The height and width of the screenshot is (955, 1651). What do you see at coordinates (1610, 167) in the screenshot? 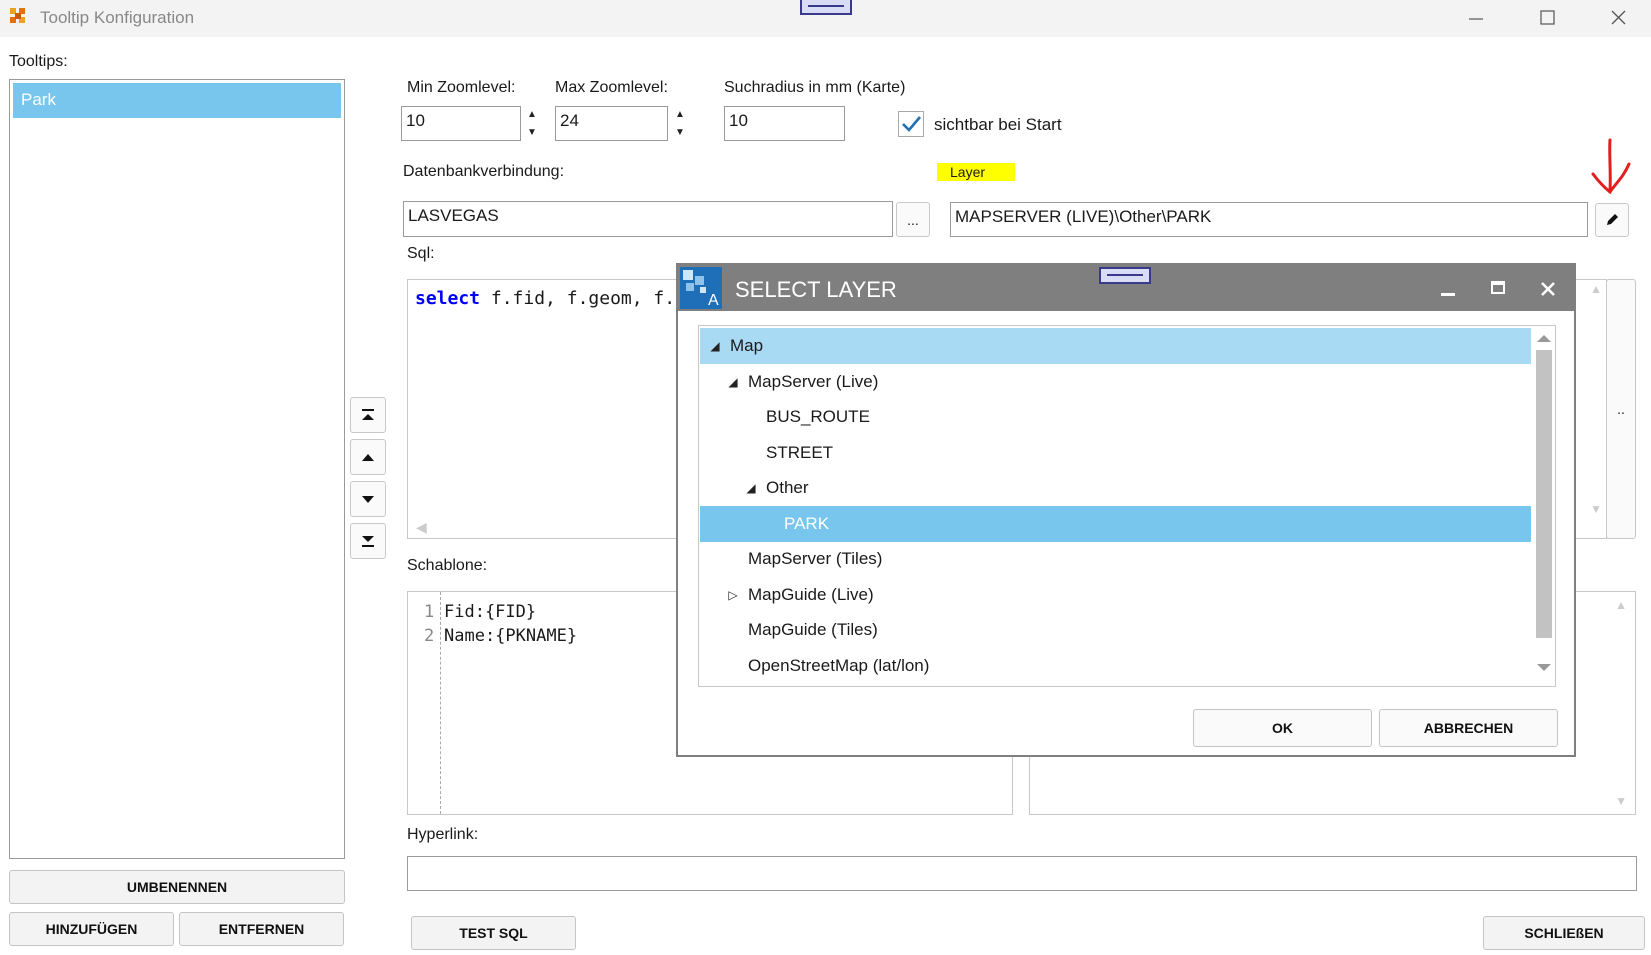
I see `annotation-arrow` at bounding box center [1610, 167].